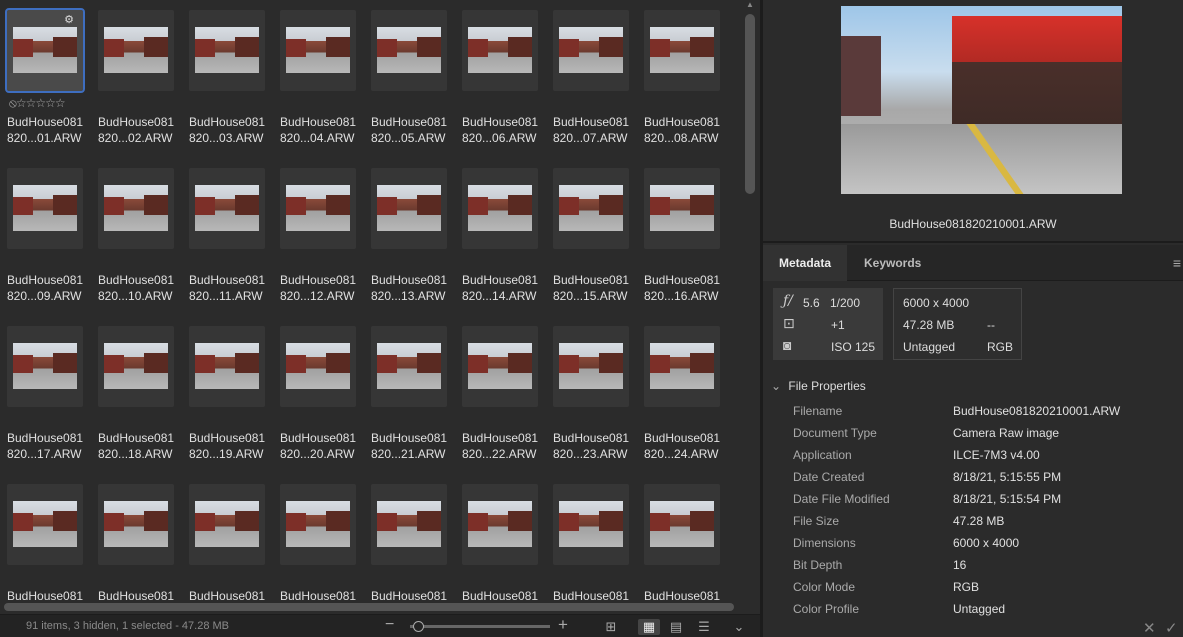 This screenshot has height=637, width=1183. What do you see at coordinates (1149, 628) in the screenshot?
I see `cancel-icon: ✕` at bounding box center [1149, 628].